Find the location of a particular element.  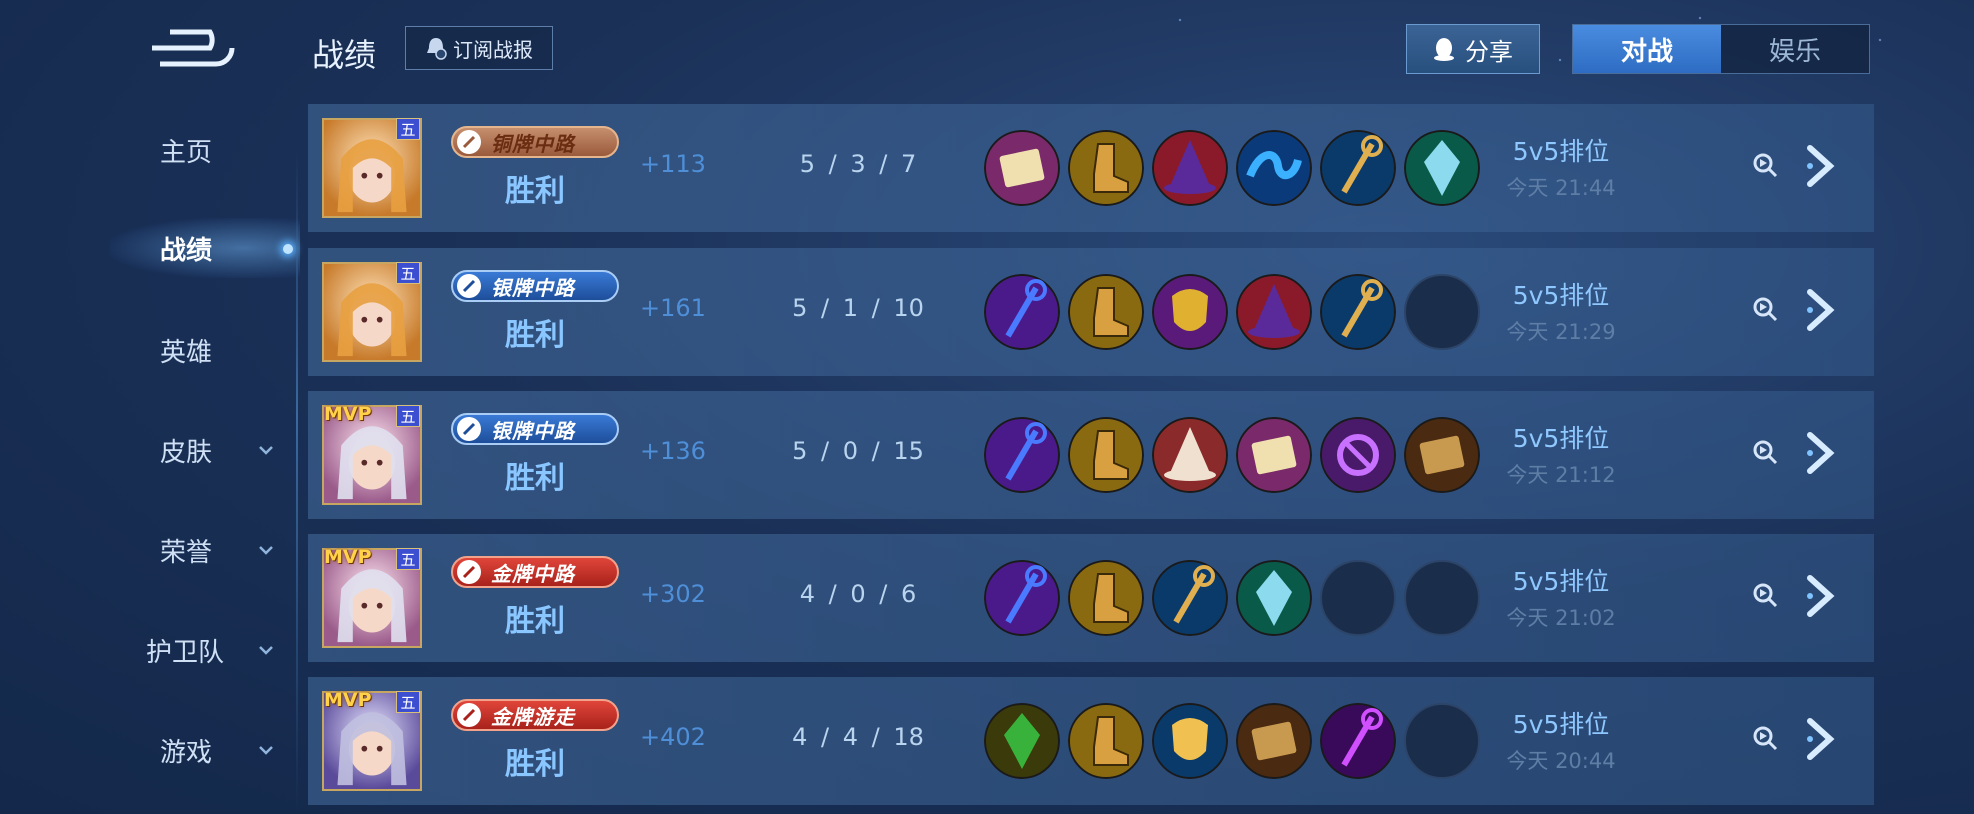

tab-battle: 对战 is located at coordinates (1647, 49).